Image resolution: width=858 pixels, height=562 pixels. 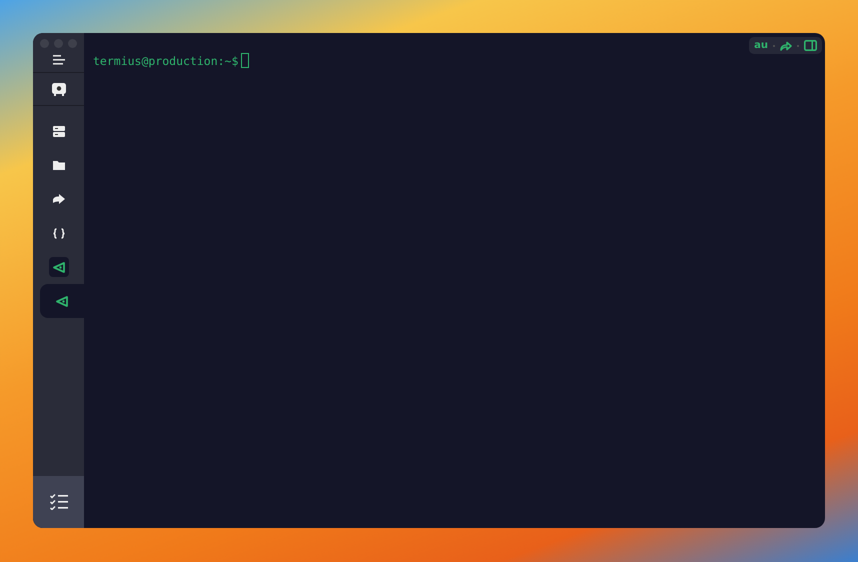 What do you see at coordinates (786, 45) in the screenshot?
I see `share-arrow-icon` at bounding box center [786, 45].